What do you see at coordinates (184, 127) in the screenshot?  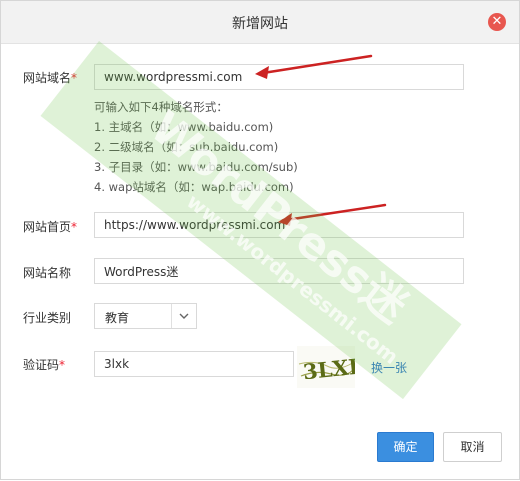 I see `hint-line: 1. 主域名（如：www.baidu.com)` at bounding box center [184, 127].